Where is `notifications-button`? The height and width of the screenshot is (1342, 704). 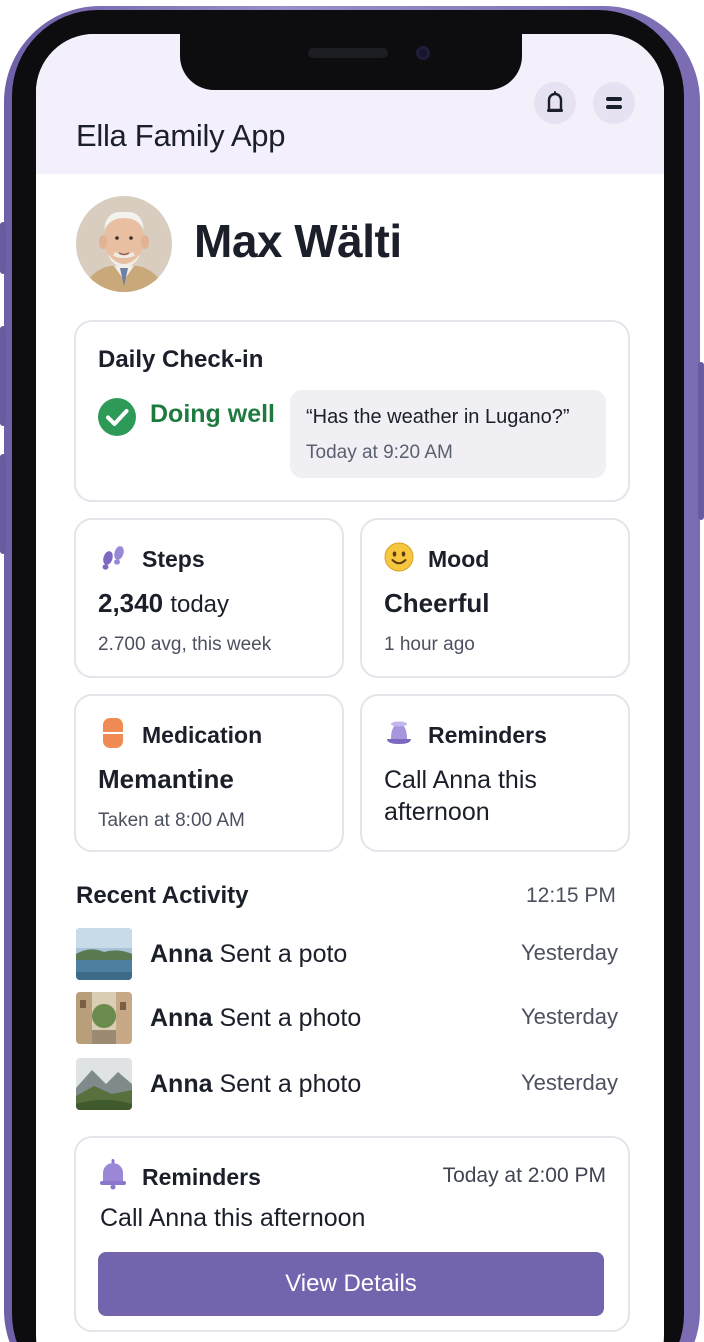 notifications-button is located at coordinates (555, 103).